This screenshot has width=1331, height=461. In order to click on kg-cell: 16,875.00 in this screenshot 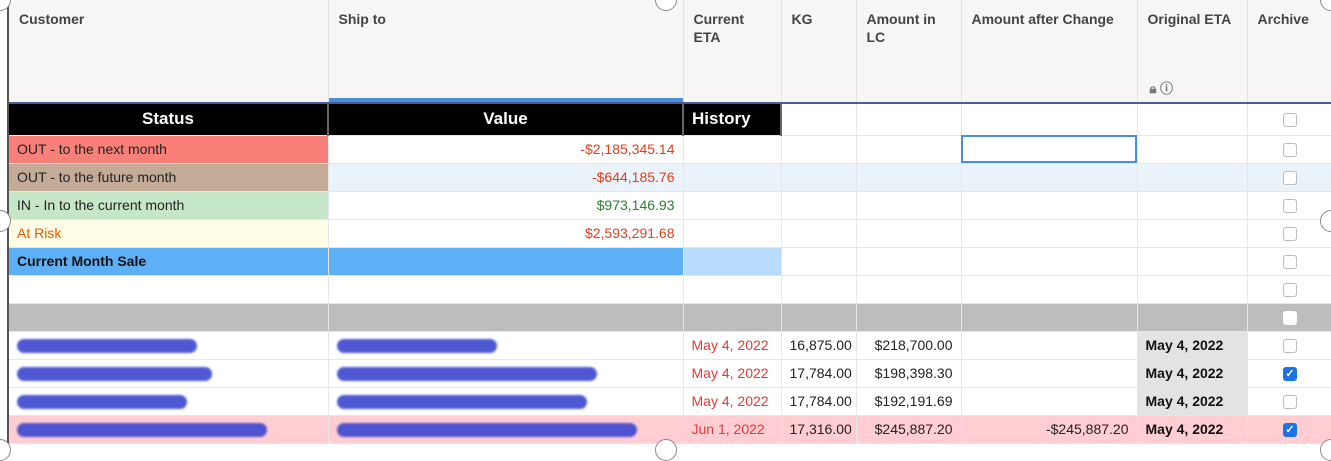, I will do `click(819, 345)`.